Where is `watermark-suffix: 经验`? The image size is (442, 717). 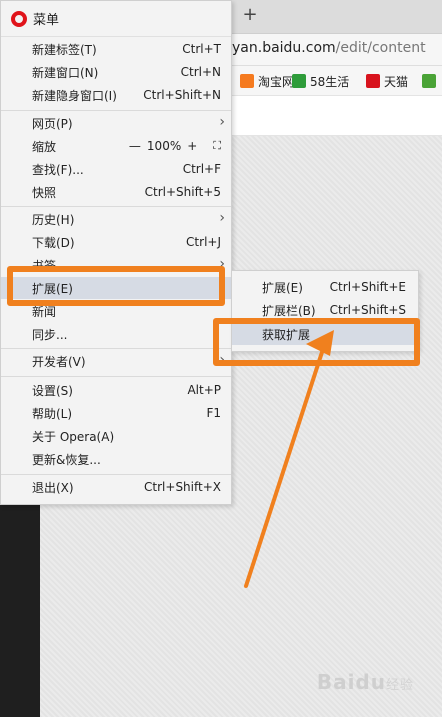 watermark-suffix: 经验 is located at coordinates (399, 685).